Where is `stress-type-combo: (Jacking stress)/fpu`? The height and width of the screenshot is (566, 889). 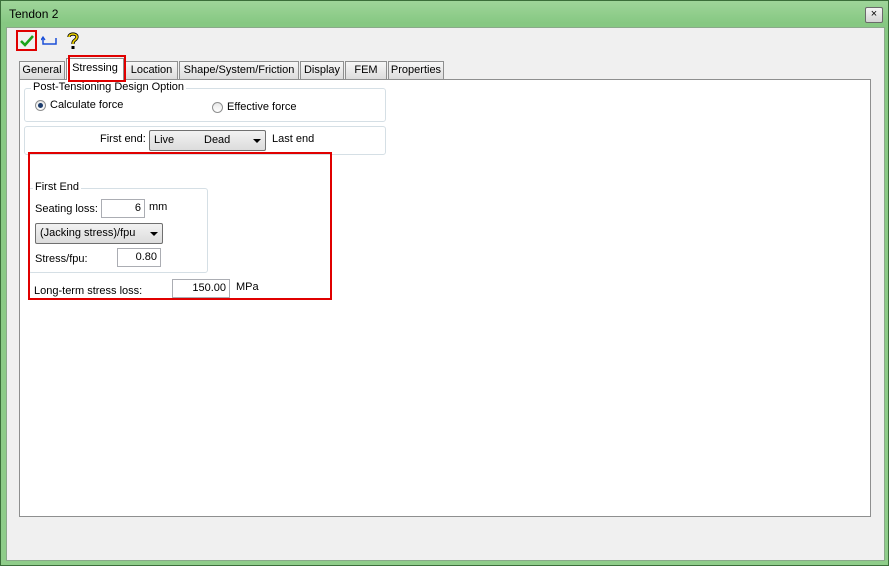
stress-type-combo: (Jacking stress)/fpu is located at coordinates (99, 233).